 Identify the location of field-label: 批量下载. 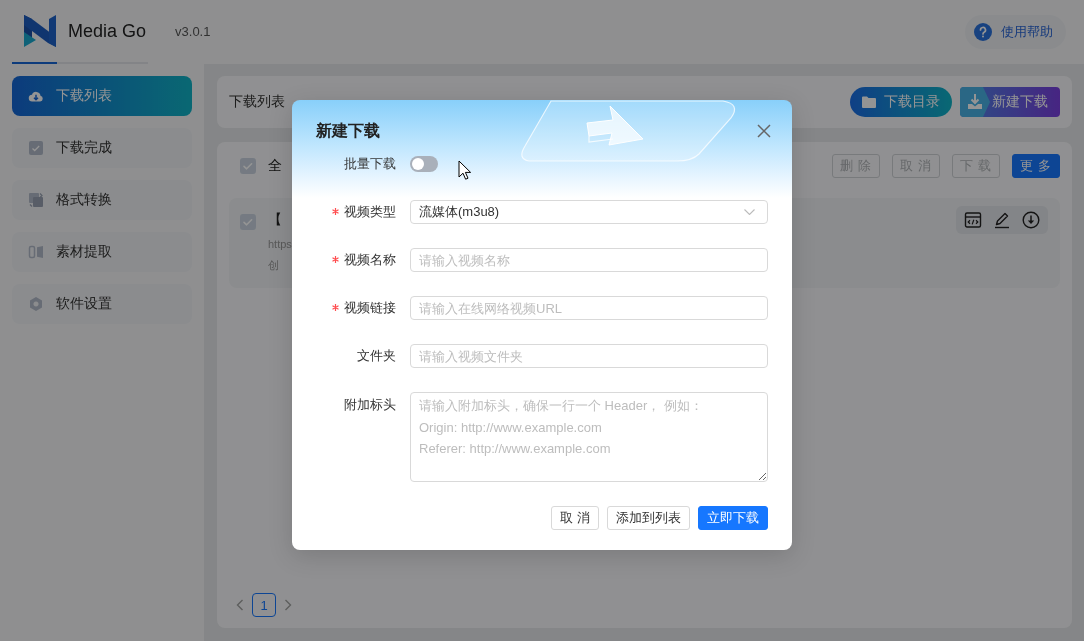
(370, 164).